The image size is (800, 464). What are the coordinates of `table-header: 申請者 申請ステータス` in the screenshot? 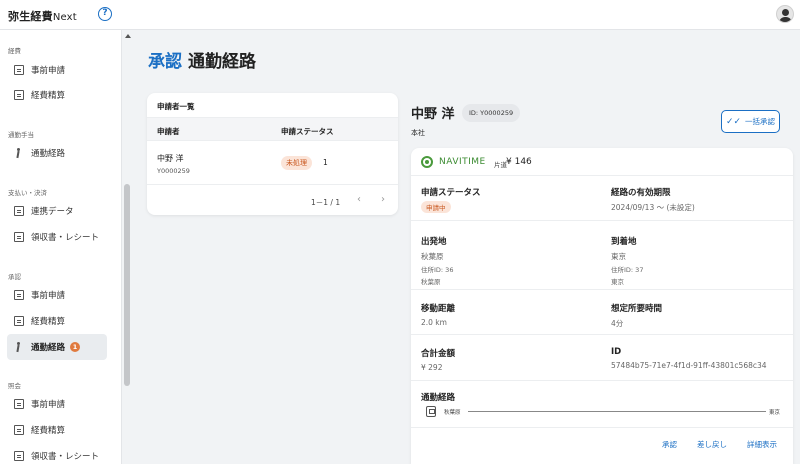 It's located at (272, 129).